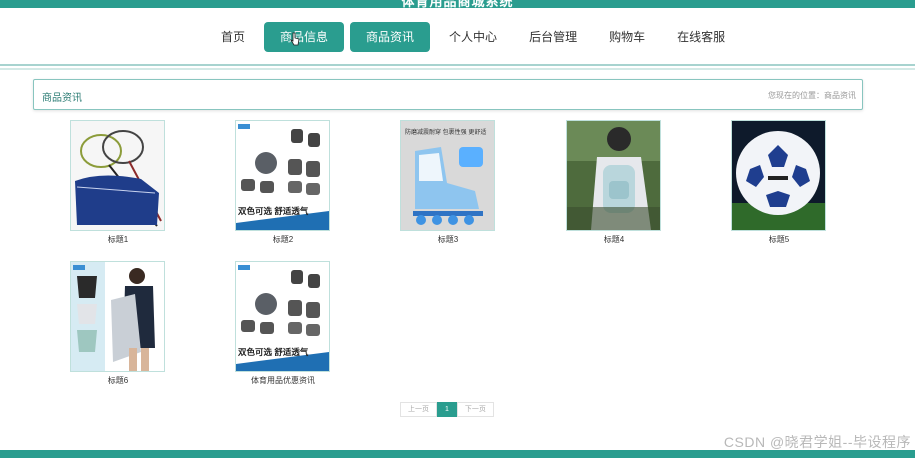 The width and height of the screenshot is (915, 458). I want to click on top-banner: 体育用品商城系统, so click(457, 4).